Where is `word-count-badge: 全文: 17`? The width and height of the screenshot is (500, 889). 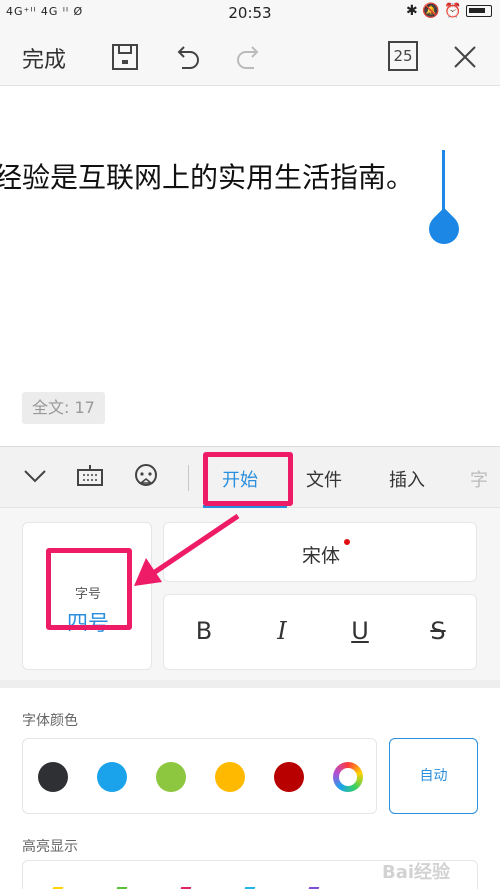
word-count-badge: 全文: 17 is located at coordinates (63, 408).